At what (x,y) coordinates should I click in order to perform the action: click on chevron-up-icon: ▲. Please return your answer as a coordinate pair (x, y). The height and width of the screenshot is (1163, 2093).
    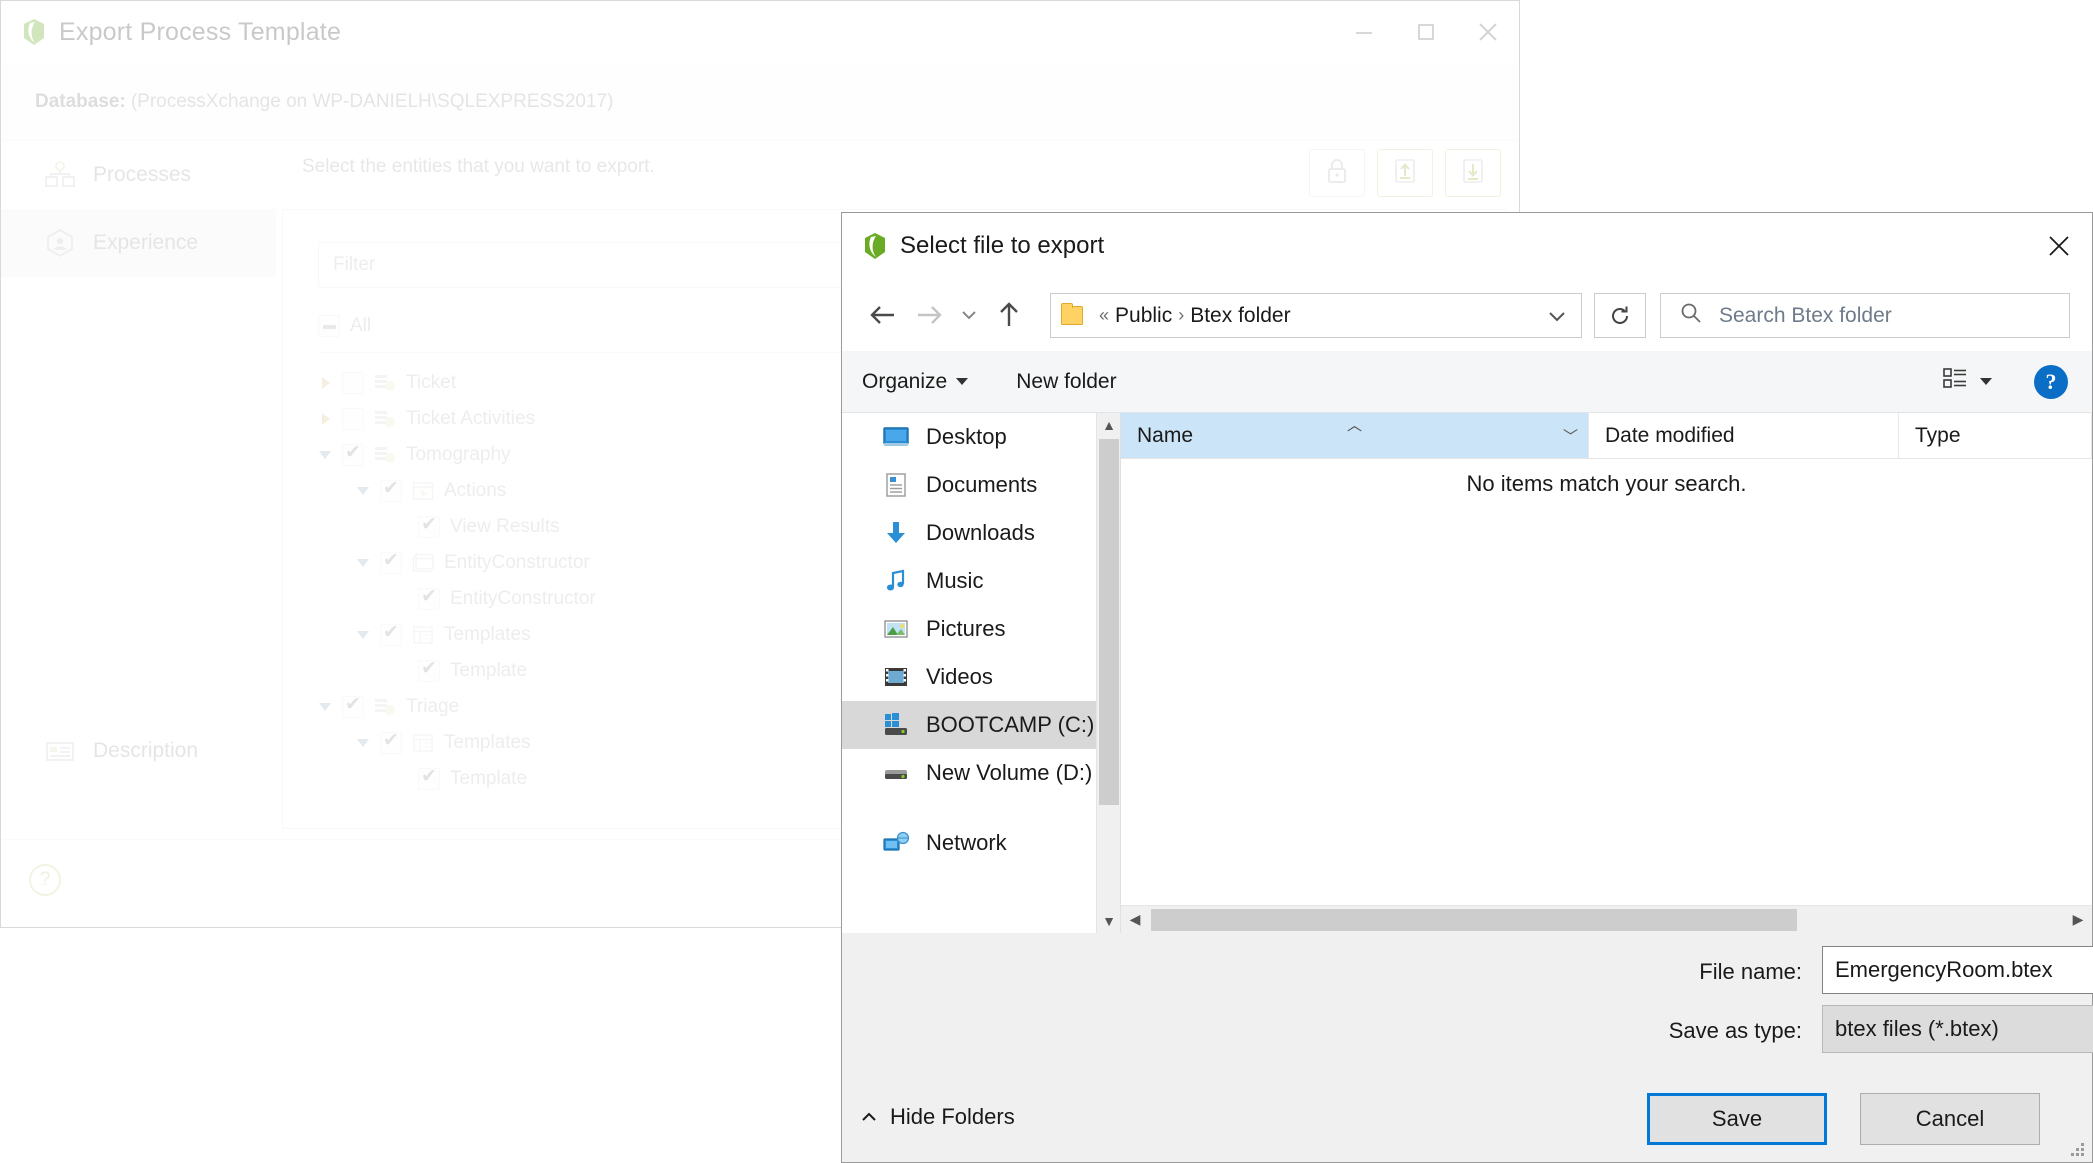
    Looking at the image, I should click on (1108, 425).